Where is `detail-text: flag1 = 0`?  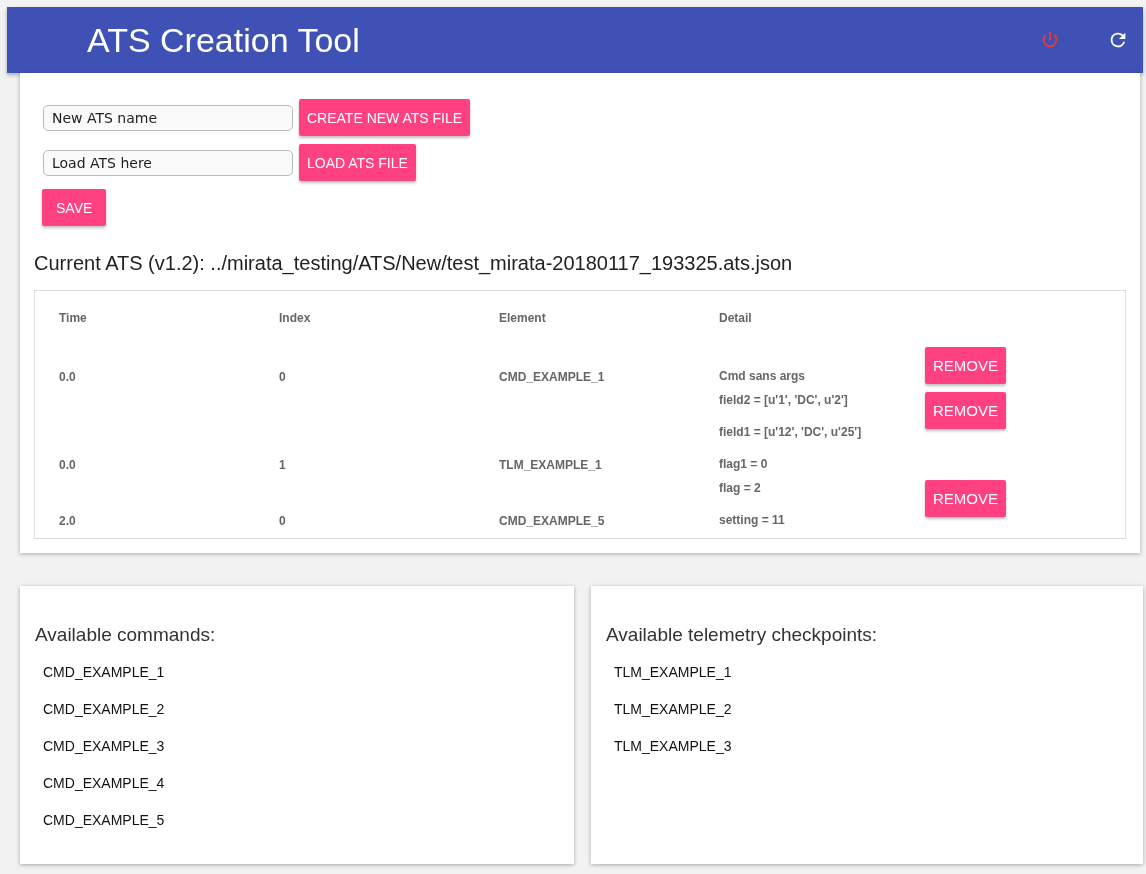 detail-text: flag1 = 0 is located at coordinates (744, 464).